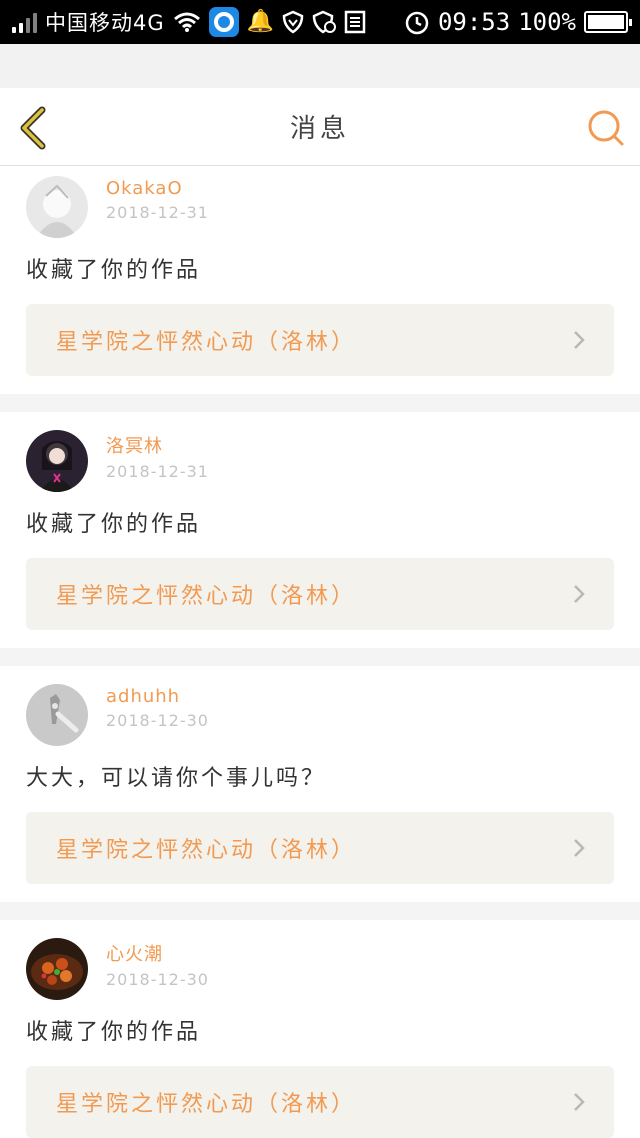 This screenshot has height=1138, width=640. What do you see at coordinates (157, 696) in the screenshot?
I see `username: adhuhh` at bounding box center [157, 696].